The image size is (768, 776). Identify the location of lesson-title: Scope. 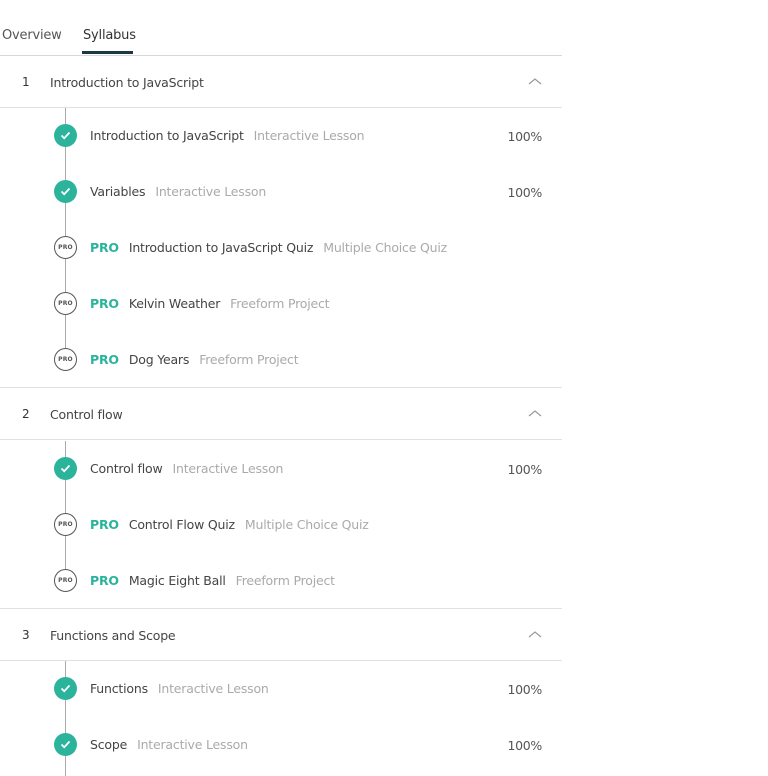
(108, 744).